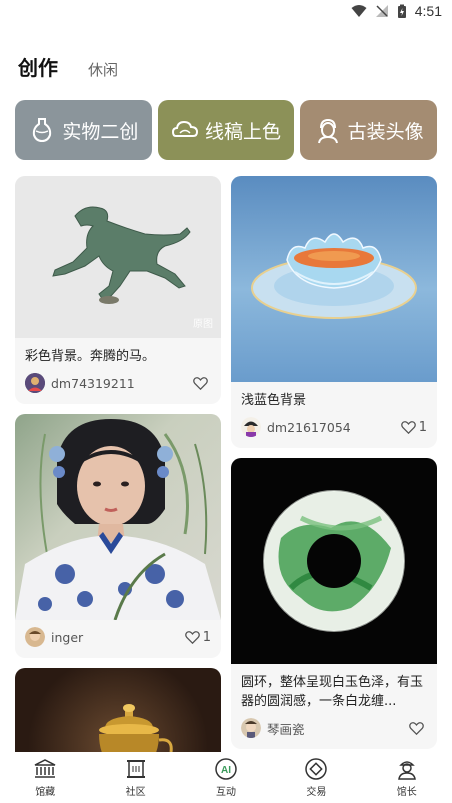 The height and width of the screenshot is (803, 452). What do you see at coordinates (401, 11) in the screenshot?
I see `battery-icon` at bounding box center [401, 11].